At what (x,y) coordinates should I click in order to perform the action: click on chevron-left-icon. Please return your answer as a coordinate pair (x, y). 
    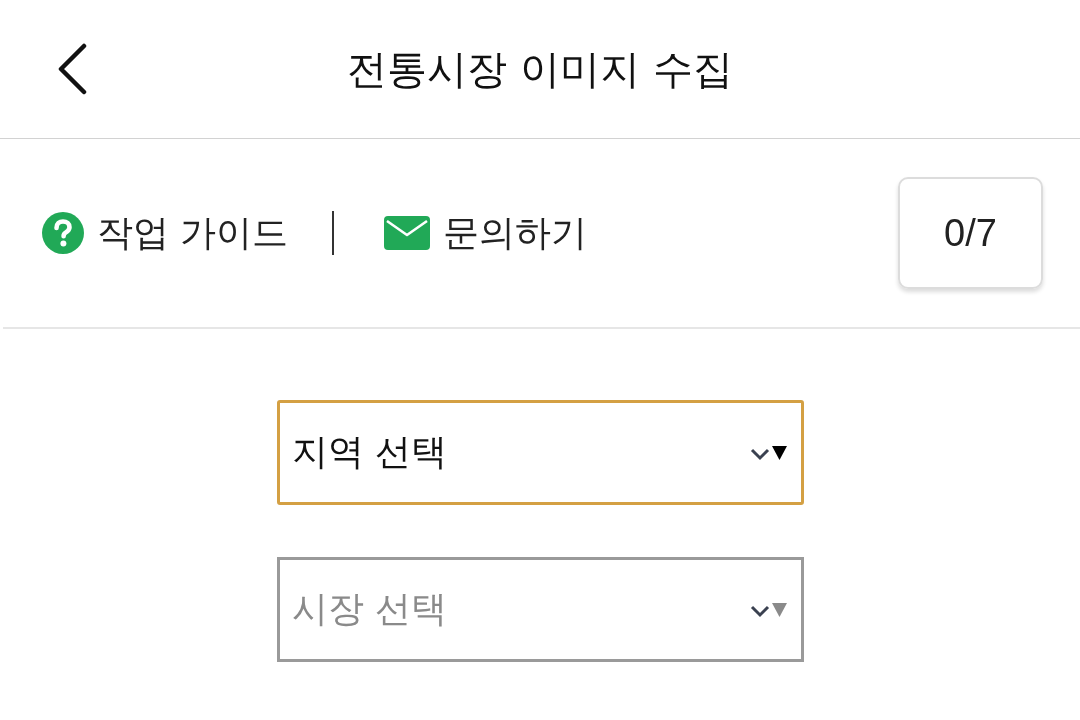
    Looking at the image, I should click on (72, 69).